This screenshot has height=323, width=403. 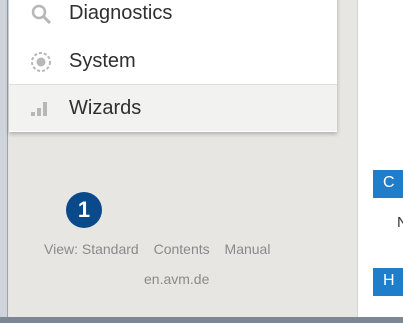 I want to click on contents-link: Contents, so click(x=182, y=249).